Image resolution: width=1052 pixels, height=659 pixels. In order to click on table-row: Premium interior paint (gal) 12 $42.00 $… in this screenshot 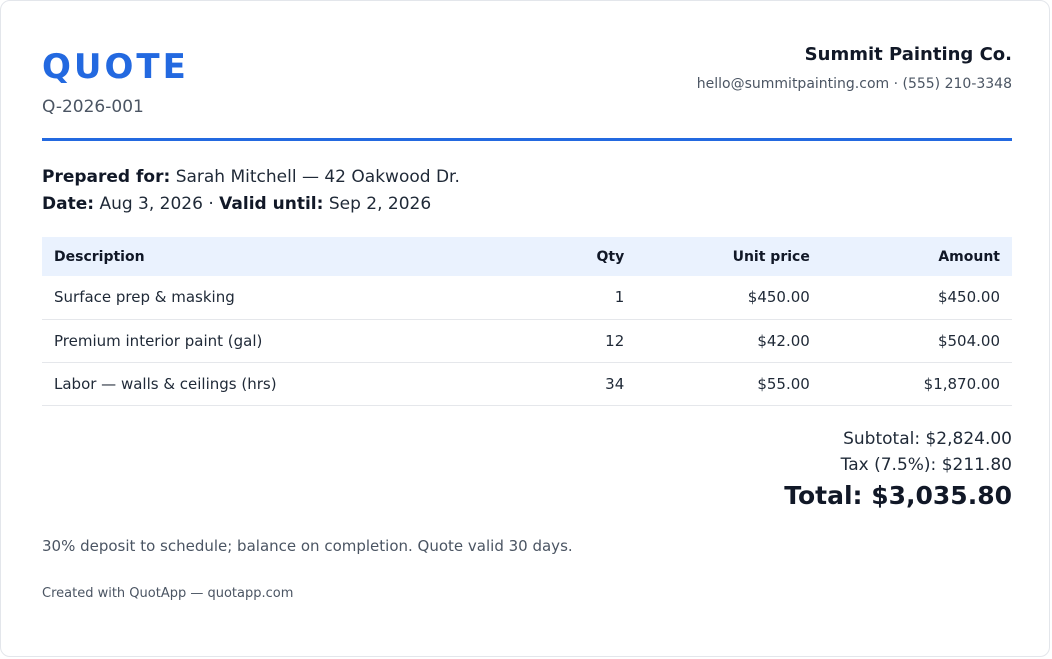, I will do `click(527, 341)`.